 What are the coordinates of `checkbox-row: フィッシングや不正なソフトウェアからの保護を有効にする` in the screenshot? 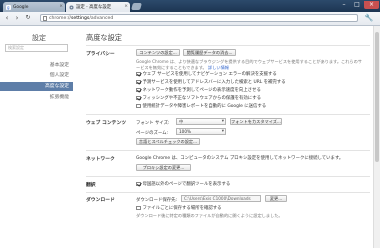 It's located at (198, 98).